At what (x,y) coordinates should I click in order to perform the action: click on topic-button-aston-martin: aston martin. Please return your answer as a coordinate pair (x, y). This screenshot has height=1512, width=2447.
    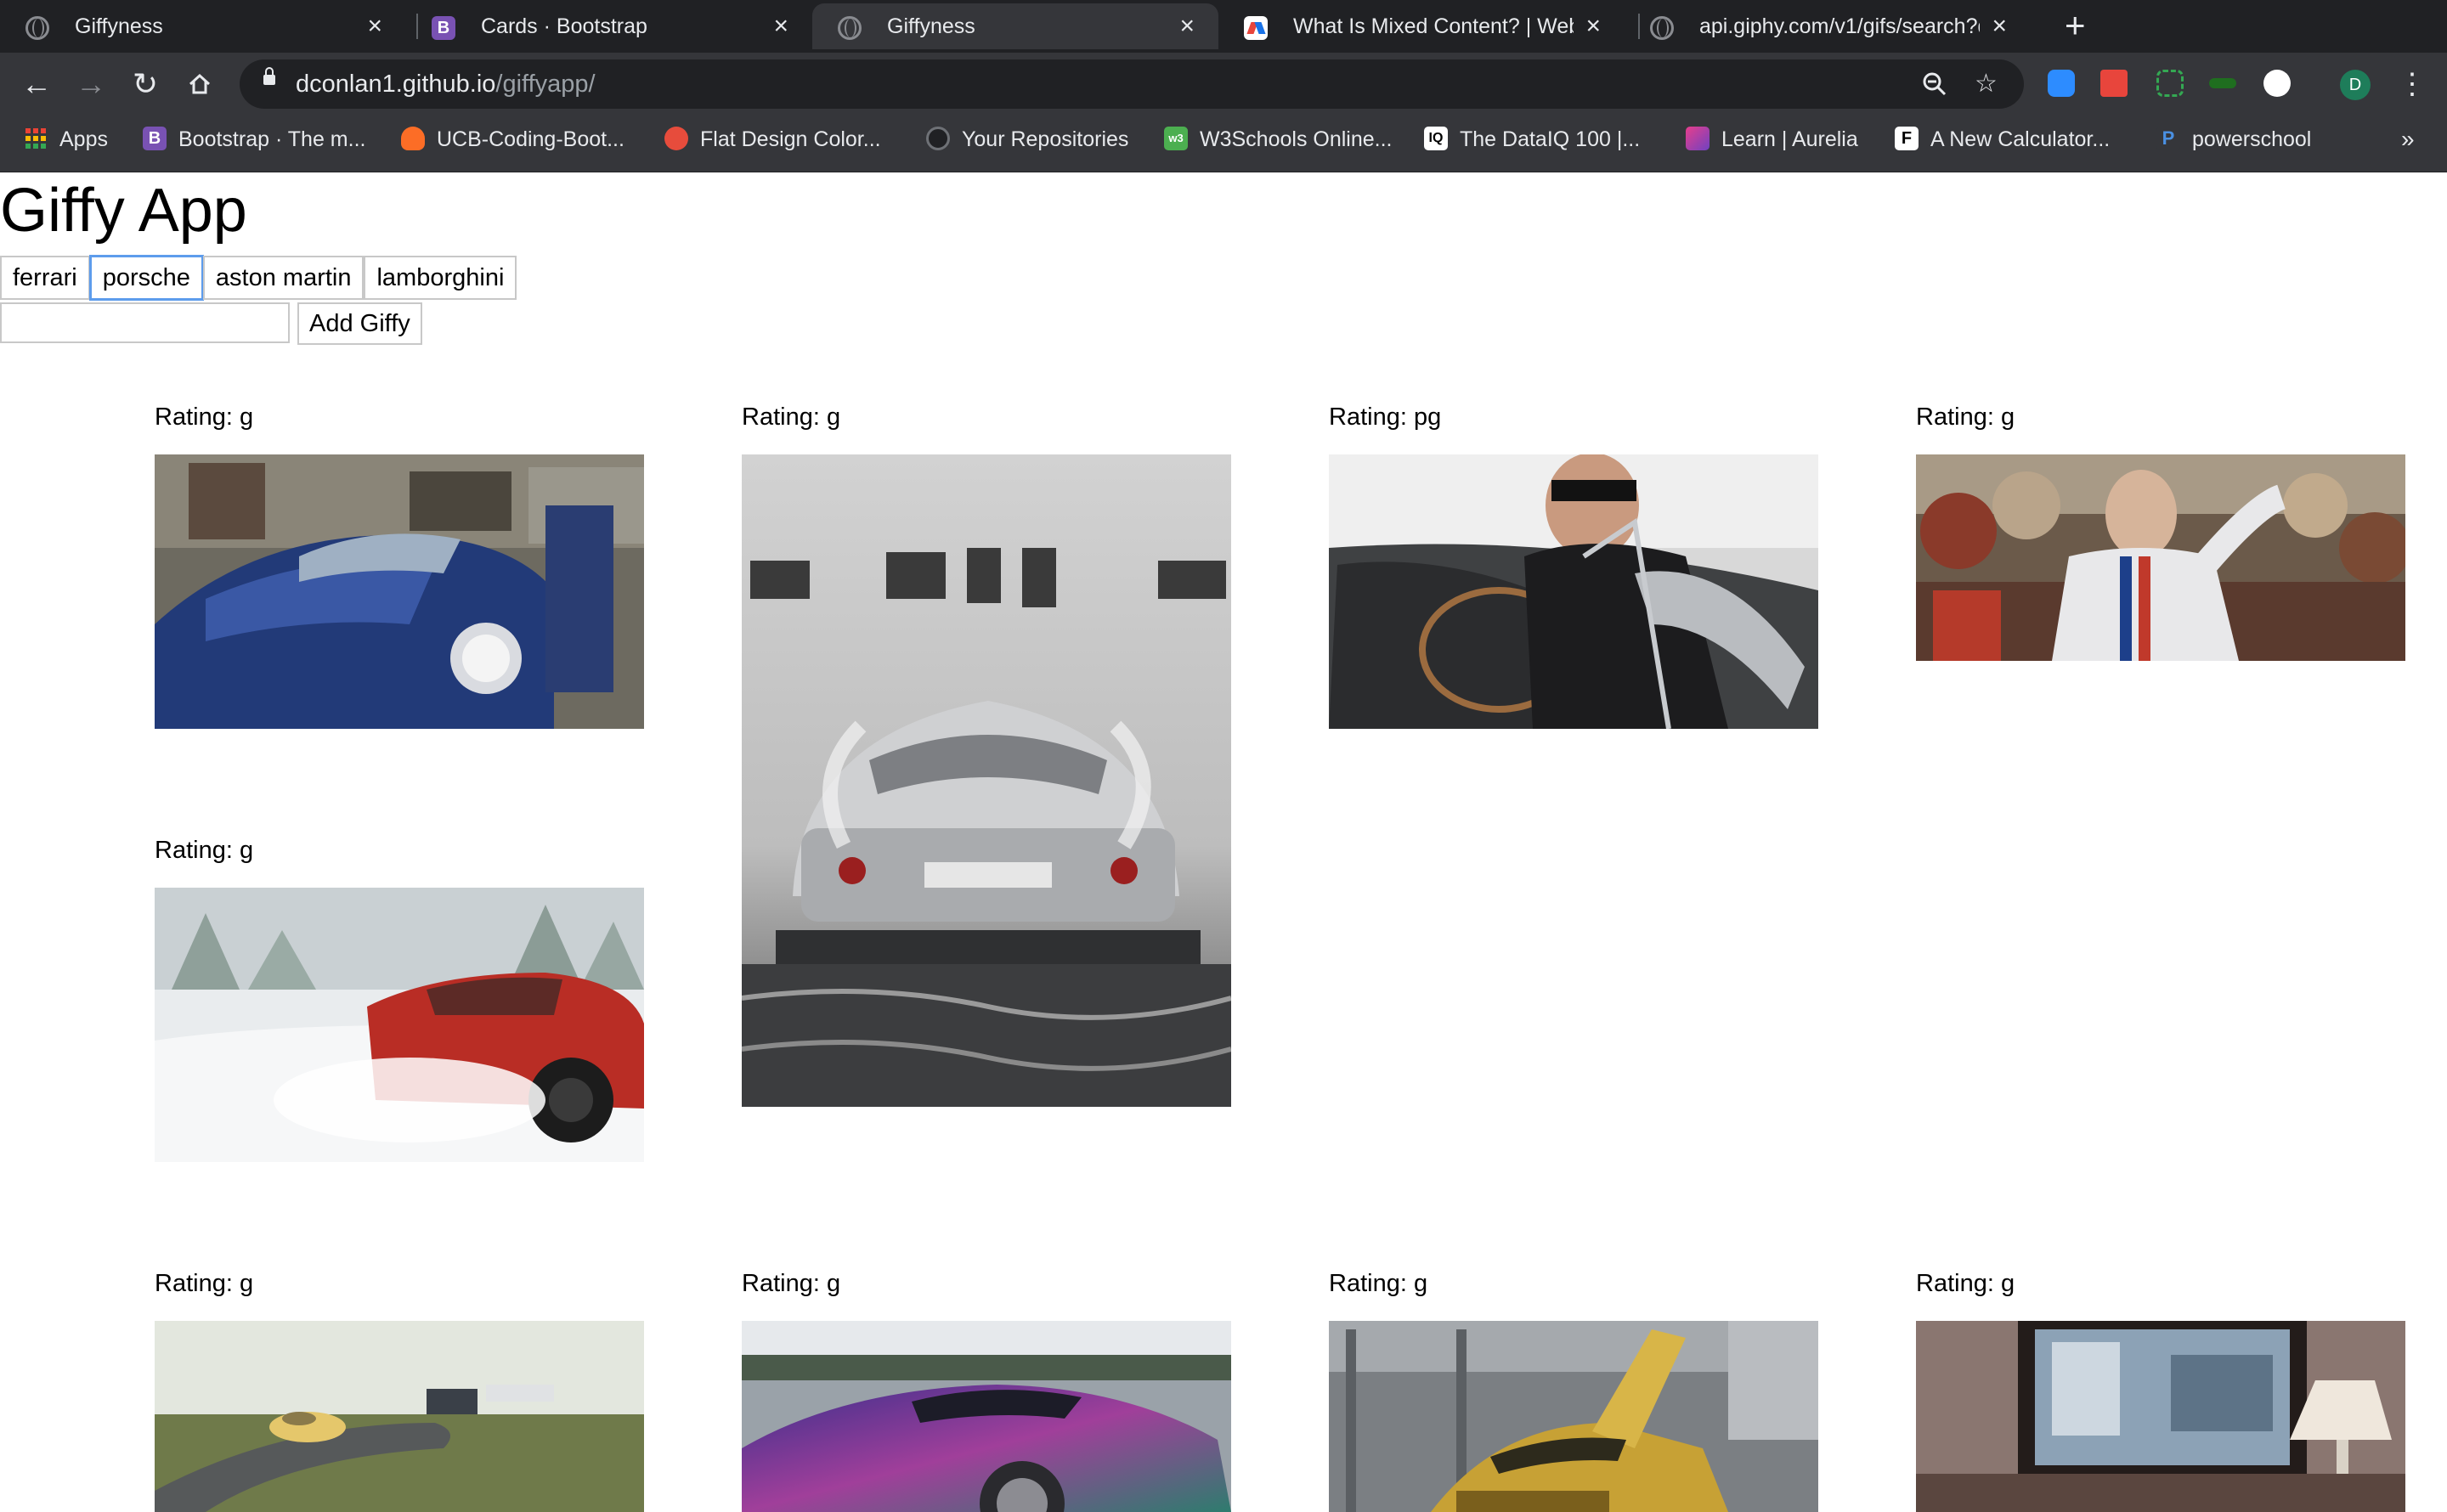
    Looking at the image, I should click on (283, 278).